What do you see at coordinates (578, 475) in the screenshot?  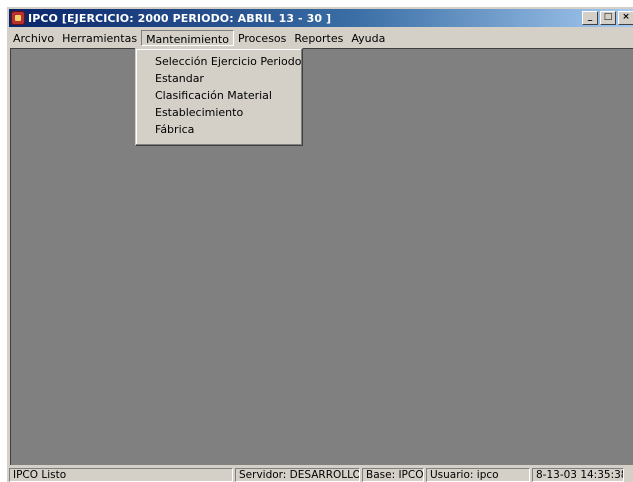 I see `status-datetime: 8-13-03 14:35:38` at bounding box center [578, 475].